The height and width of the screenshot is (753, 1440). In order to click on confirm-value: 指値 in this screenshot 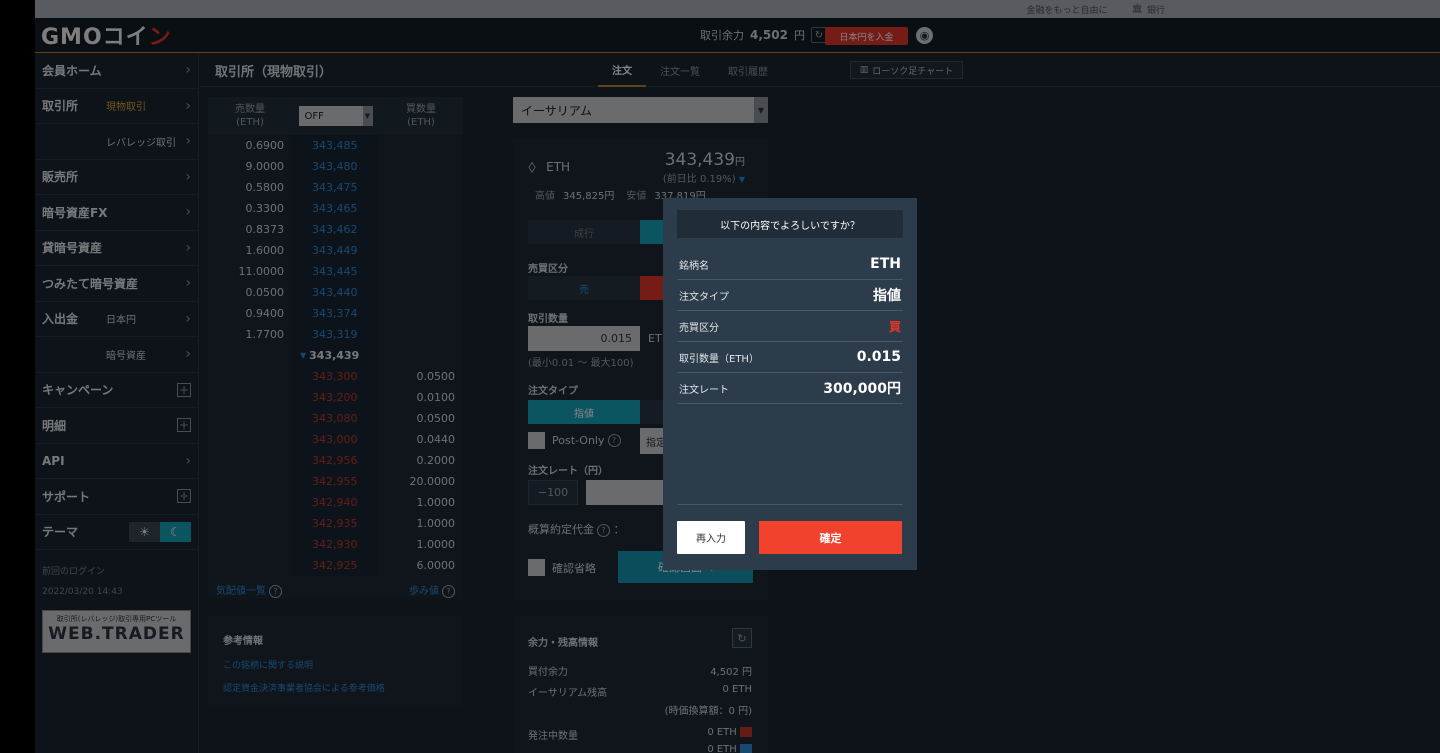, I will do `click(887, 296)`.